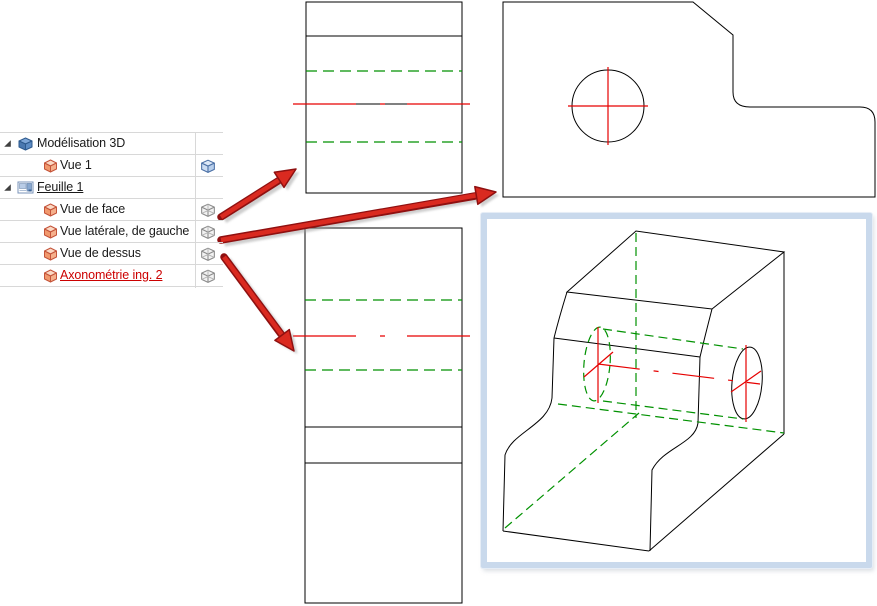 The height and width of the screenshot is (606, 877). I want to click on tree-row-label: Vue 1, so click(76, 165).